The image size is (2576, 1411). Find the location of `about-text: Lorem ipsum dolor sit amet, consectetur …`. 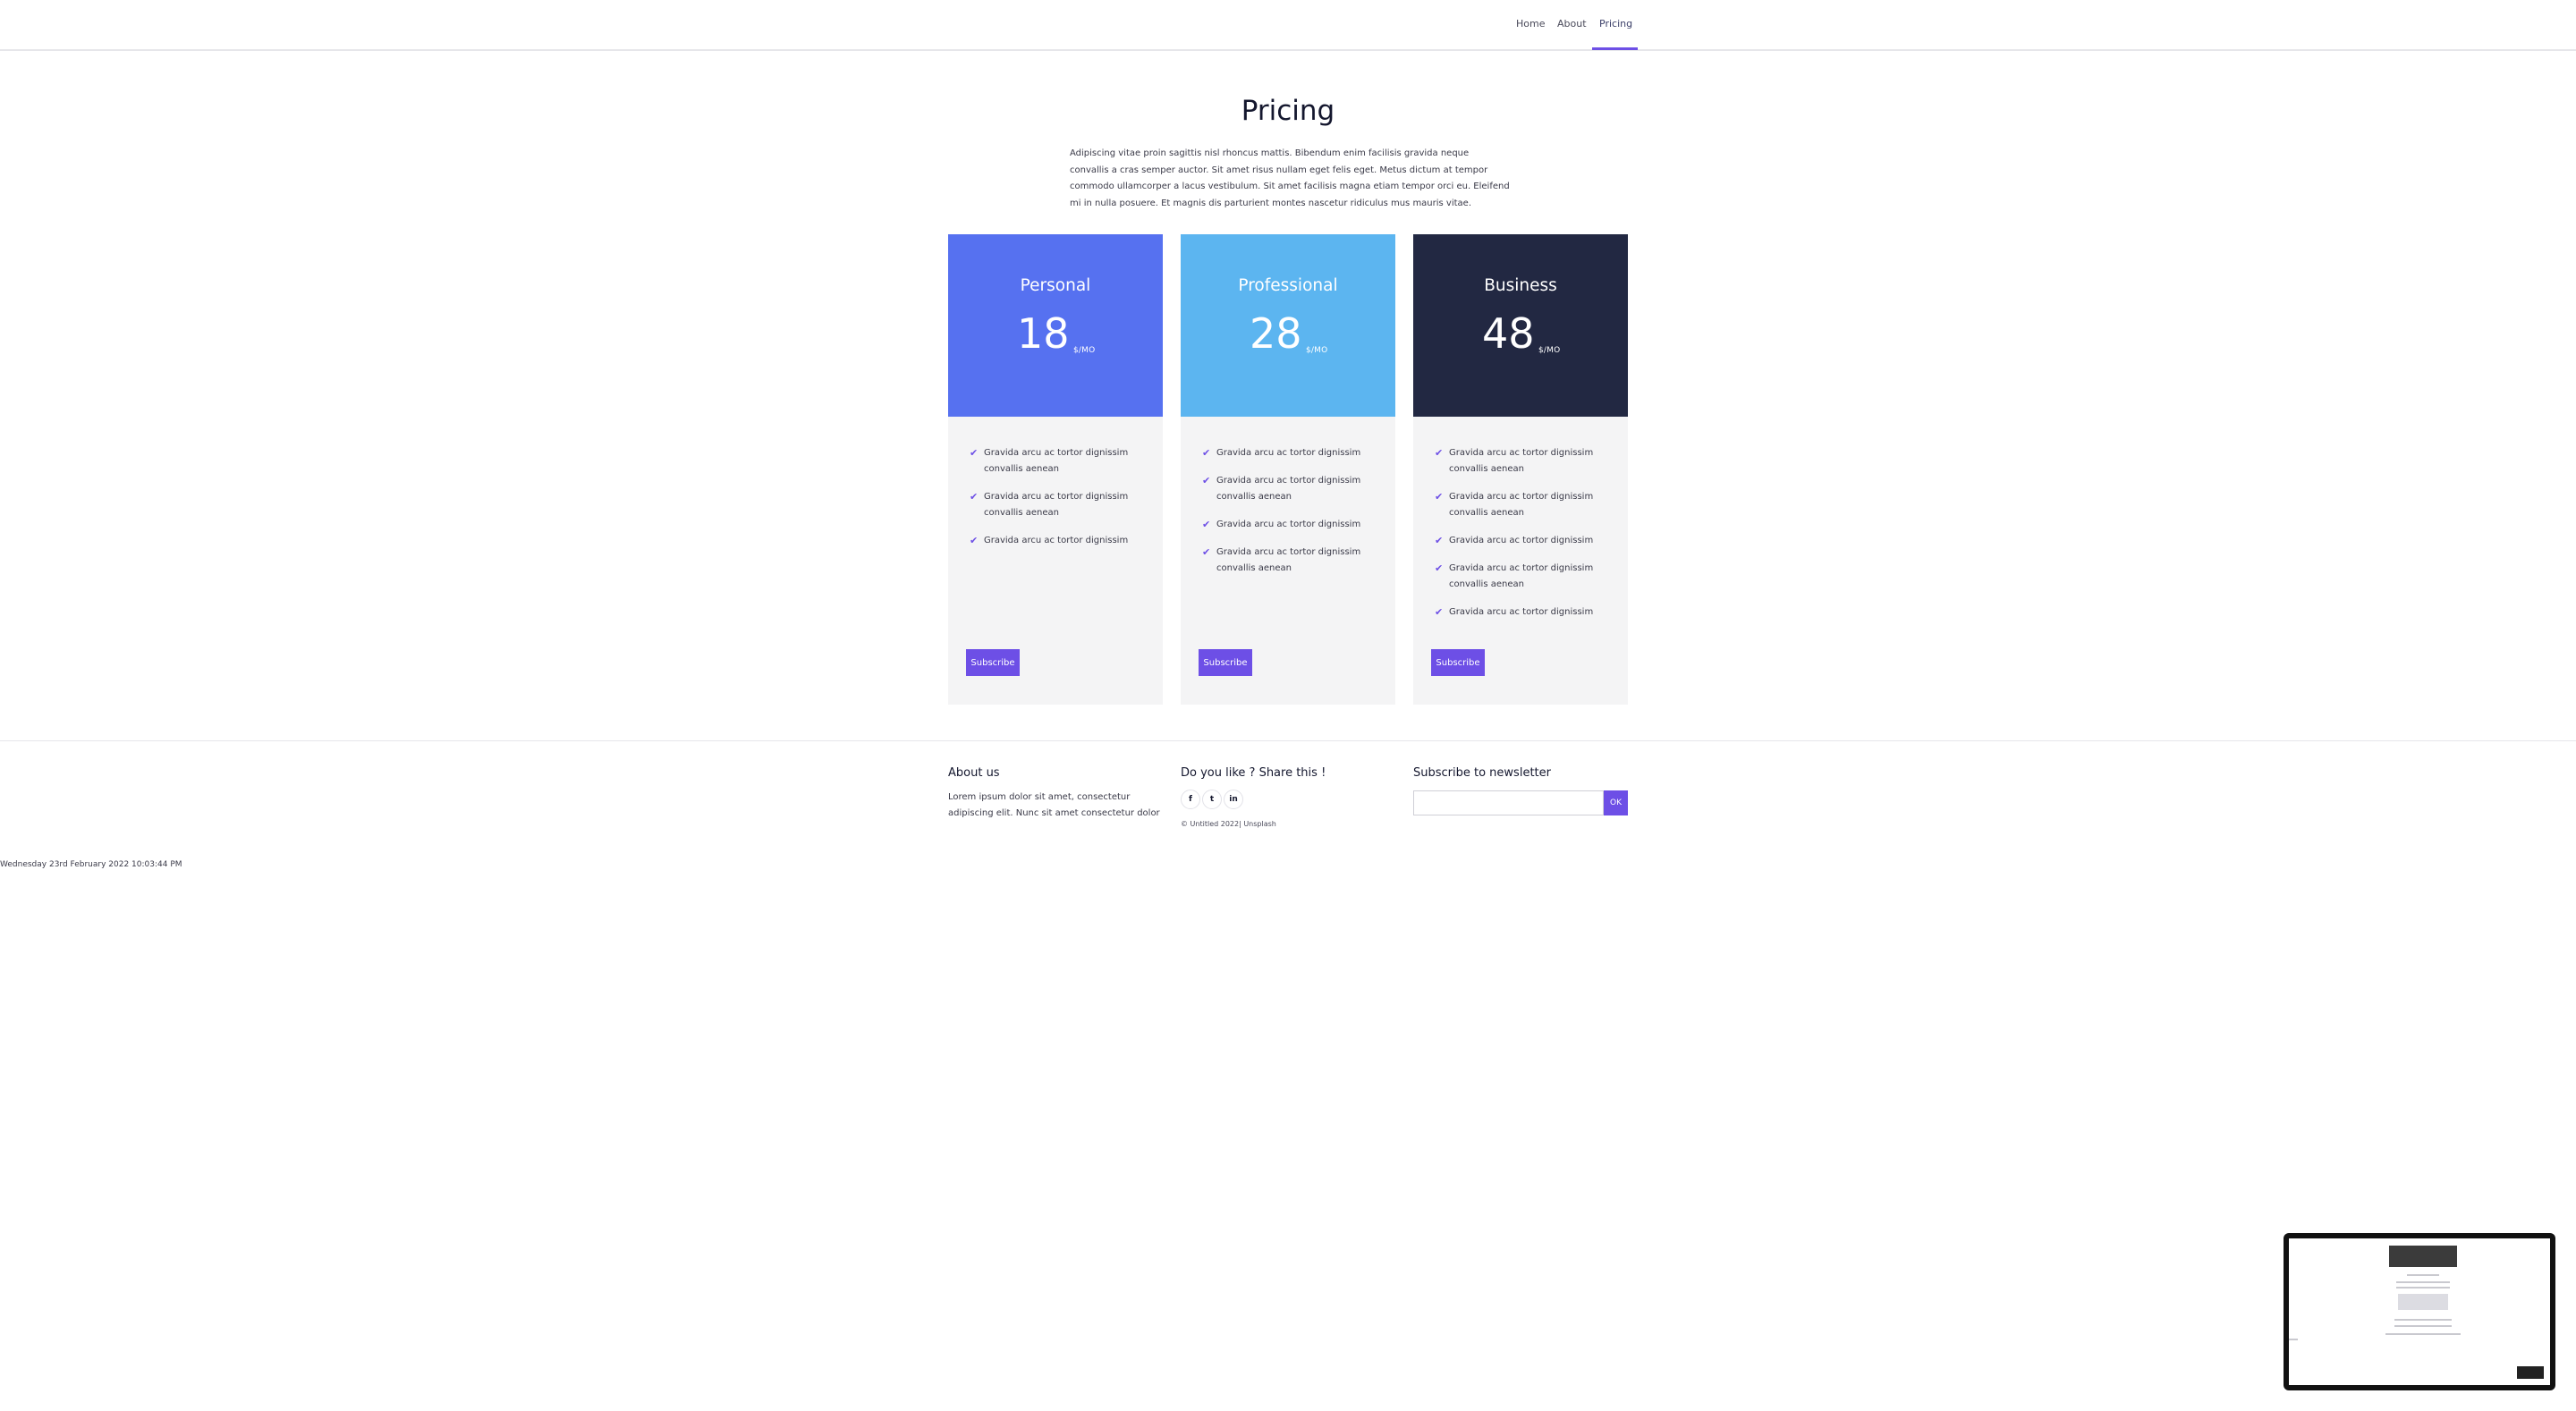

about-text: Lorem ipsum dolor sit amet, consectetur … is located at coordinates (1054, 805).